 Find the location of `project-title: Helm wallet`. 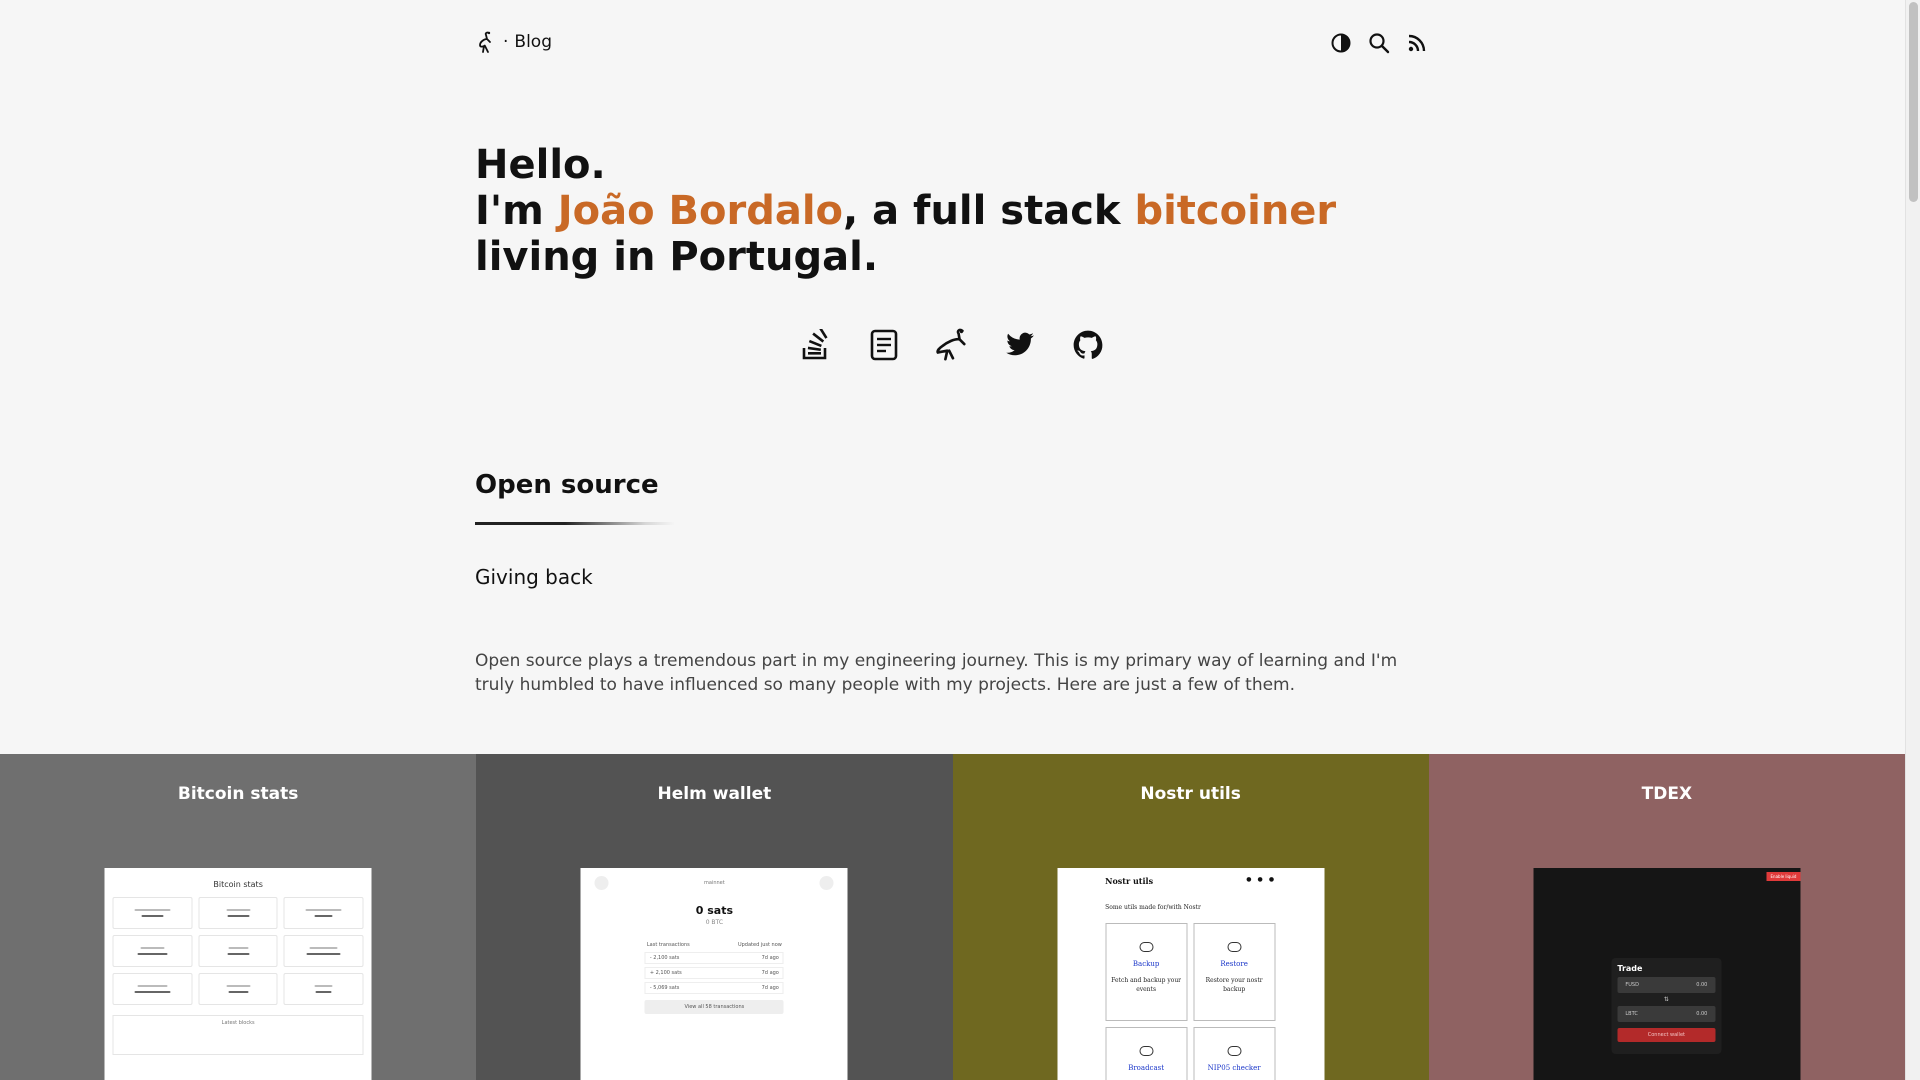

project-title: Helm wallet is located at coordinates (714, 794).